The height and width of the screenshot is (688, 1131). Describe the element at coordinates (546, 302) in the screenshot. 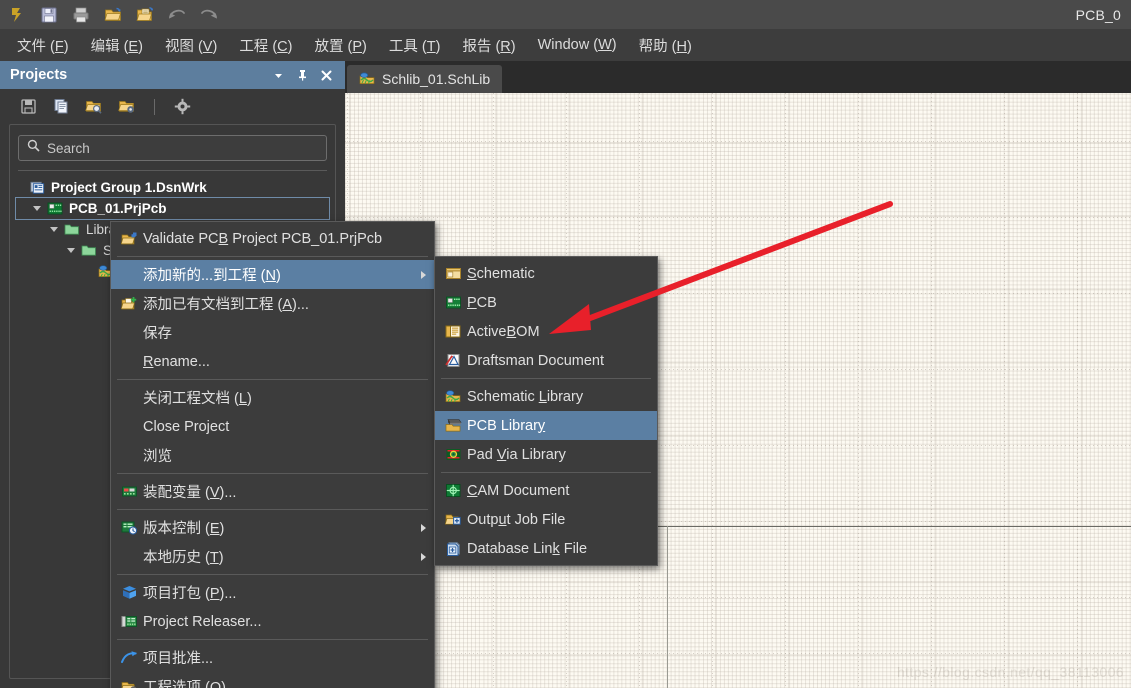

I see `menu-item: PCB` at that location.